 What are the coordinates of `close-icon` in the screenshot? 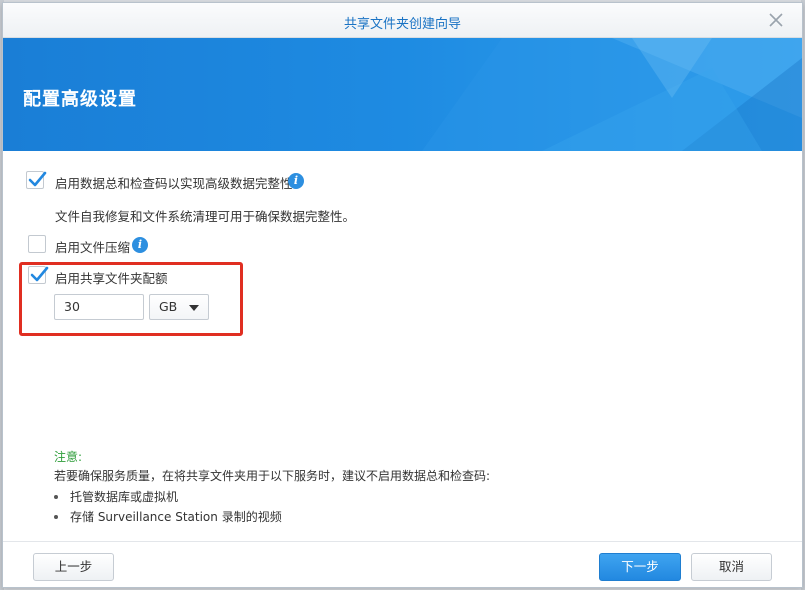 It's located at (776, 20).